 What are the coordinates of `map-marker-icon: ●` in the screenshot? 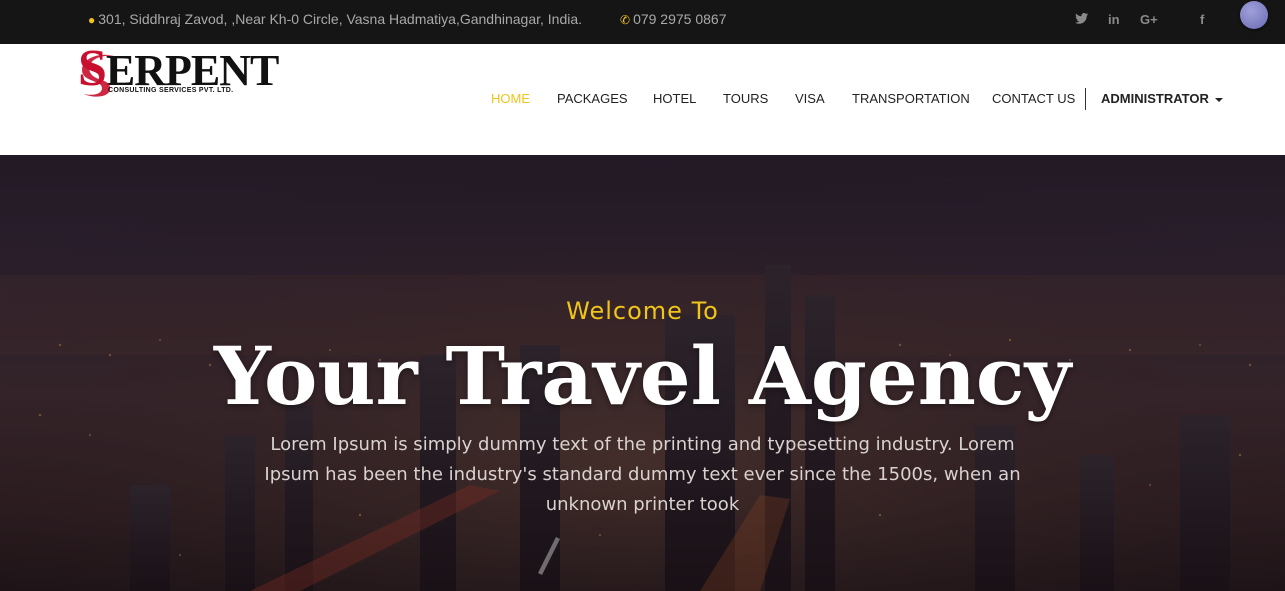 It's located at (92, 20).